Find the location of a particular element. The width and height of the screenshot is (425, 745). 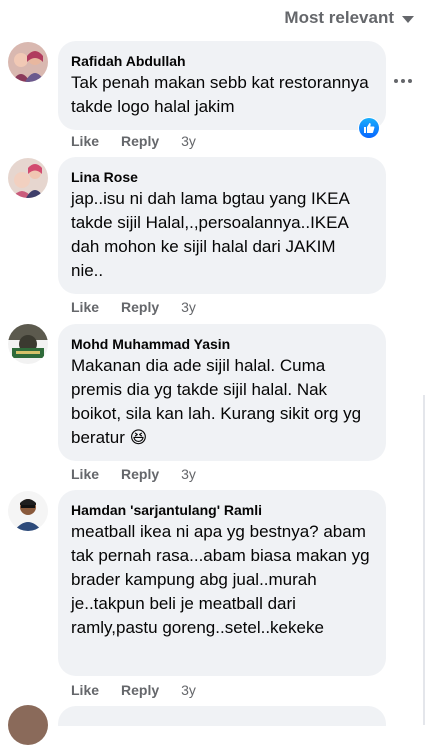

comment-author: Lina Rose is located at coordinates (221, 177).